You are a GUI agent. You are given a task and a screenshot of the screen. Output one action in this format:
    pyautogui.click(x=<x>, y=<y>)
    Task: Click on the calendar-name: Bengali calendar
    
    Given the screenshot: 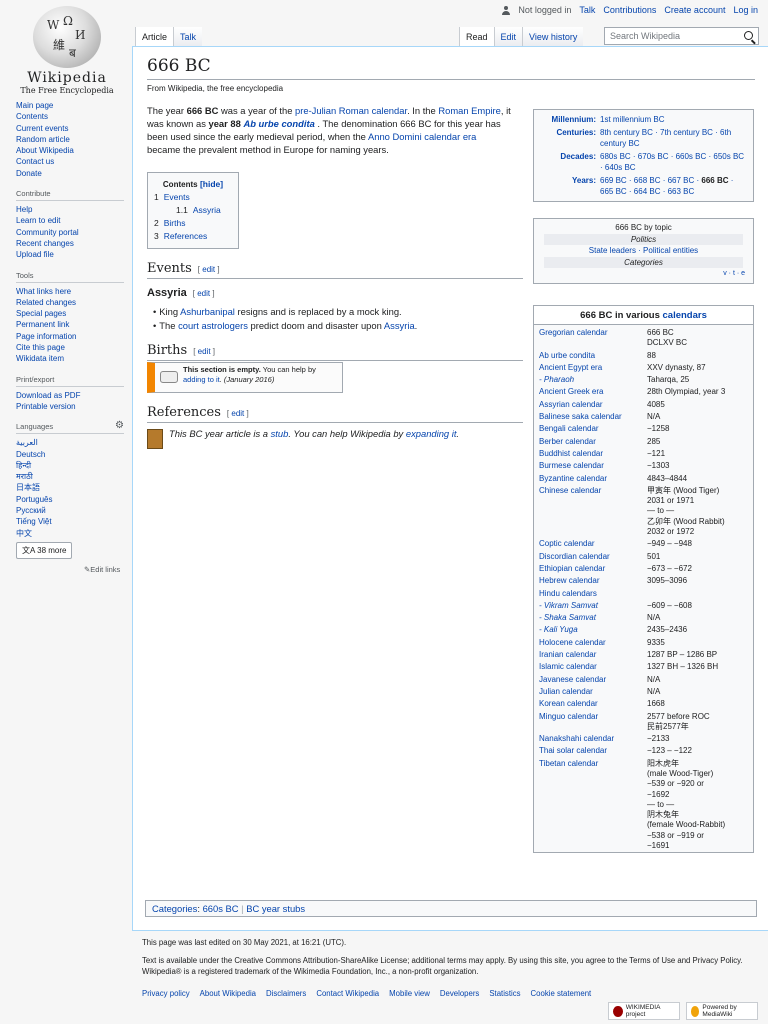 What is the action you would take?
    pyautogui.click(x=591, y=429)
    